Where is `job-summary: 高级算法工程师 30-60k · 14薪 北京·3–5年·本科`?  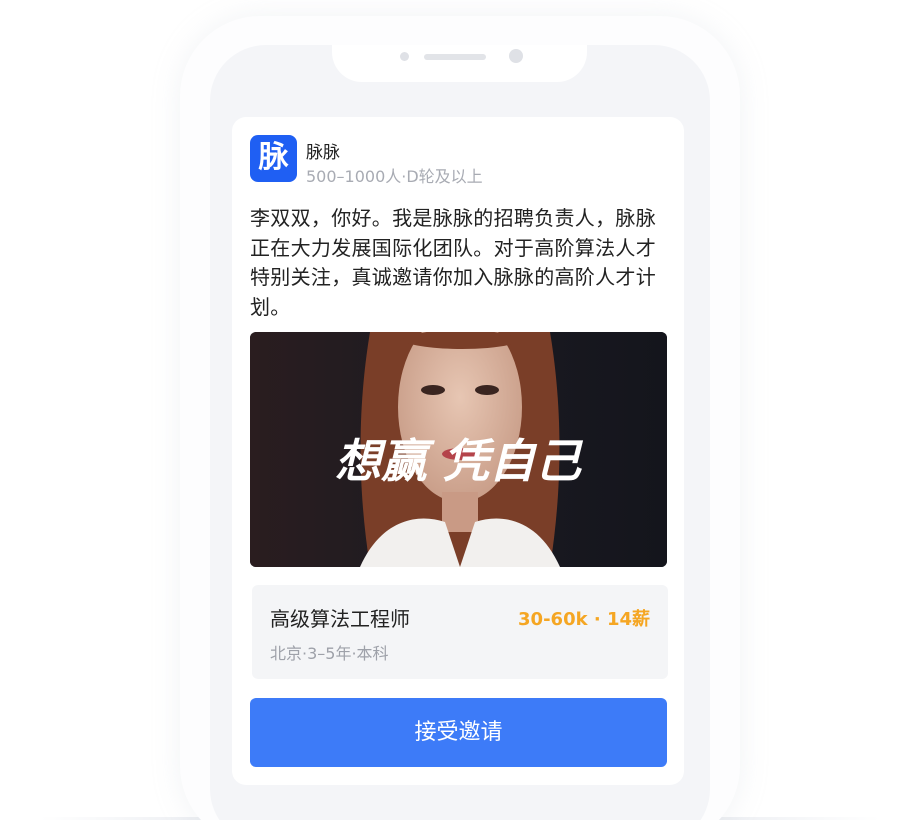 job-summary: 高级算法工程师 30-60k · 14薪 北京·3–5年·本科 is located at coordinates (460, 632).